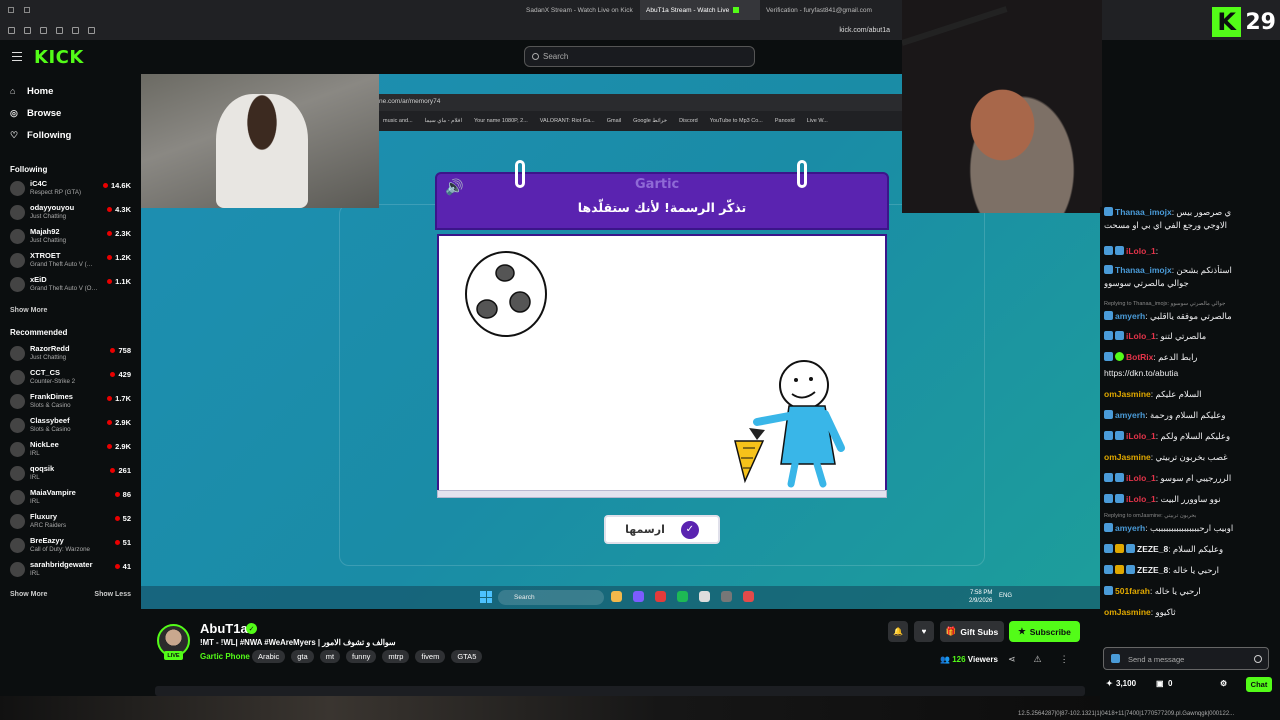 The image size is (1280, 720). I want to click on channel-name: XTROET, so click(45, 255).